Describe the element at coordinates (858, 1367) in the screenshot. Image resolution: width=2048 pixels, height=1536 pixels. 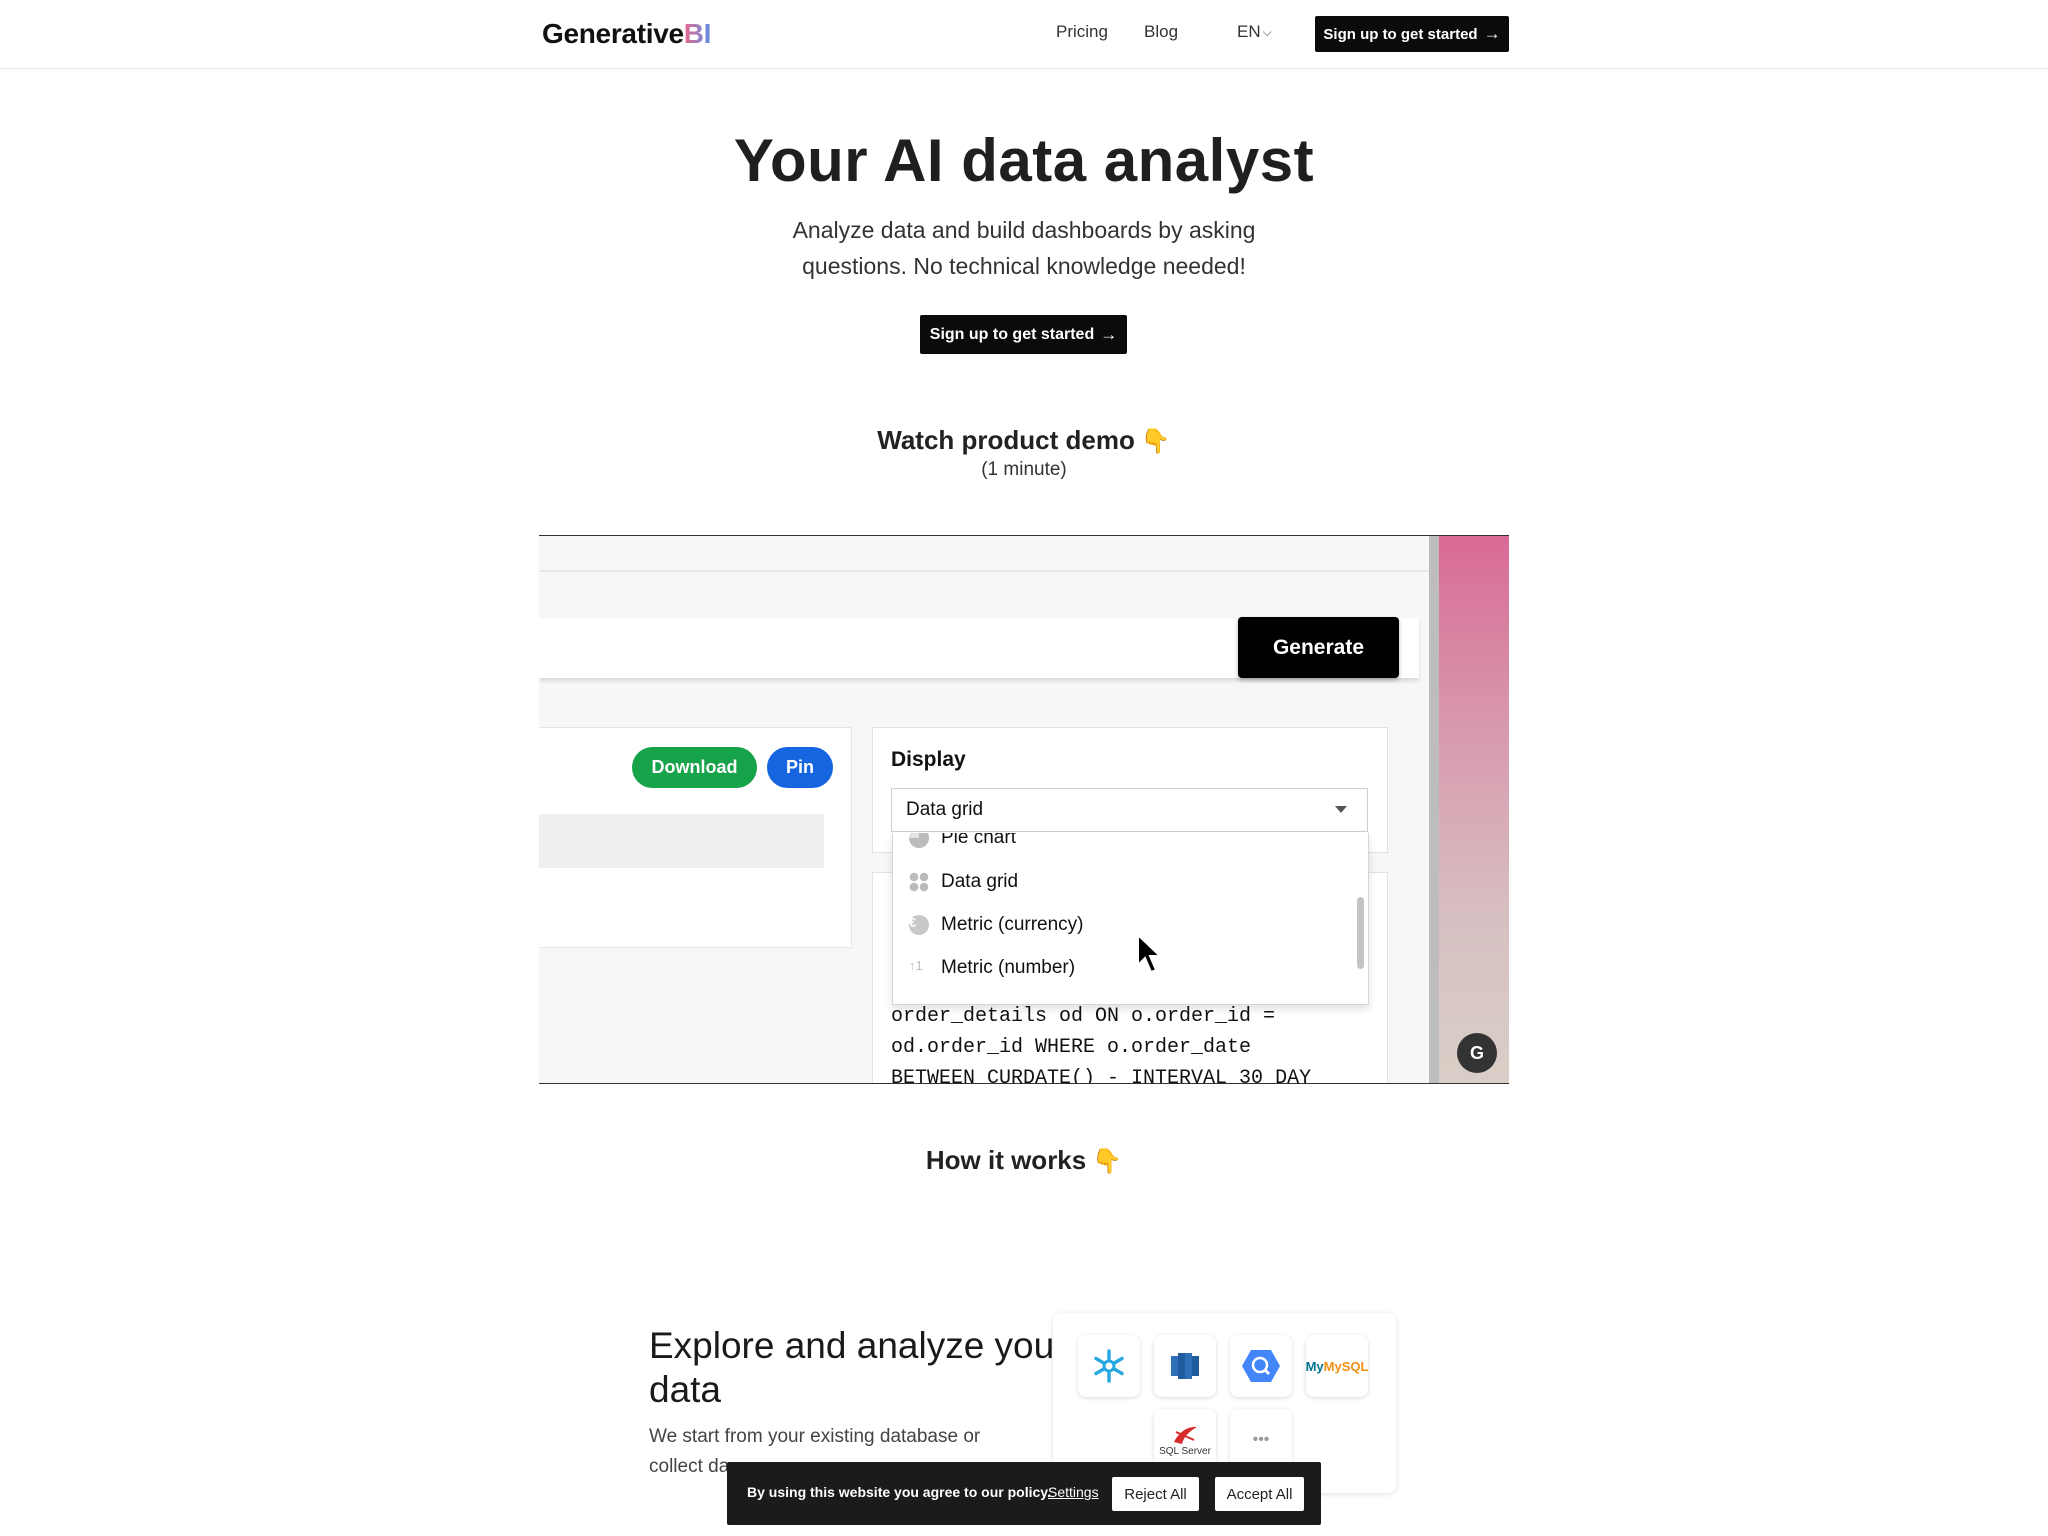
I see `explore-title: Explore and analyze your data` at that location.